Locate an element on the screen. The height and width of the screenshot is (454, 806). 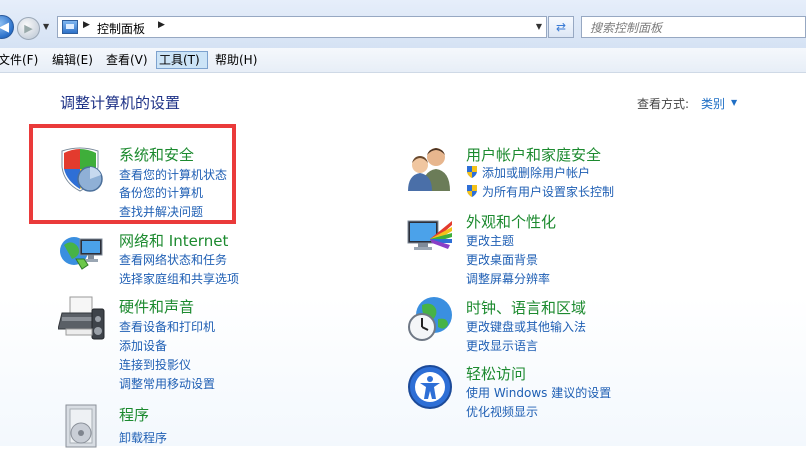
address-toolbar: ◀ ▶ ▼ ▶ 控制面板 ▶ ▼ ⇄ is located at coordinates (403, 24).